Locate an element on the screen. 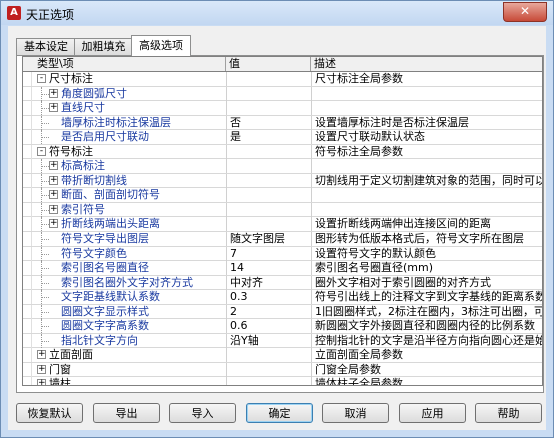  restore-default-button: 恢复默认 is located at coordinates (49, 413).